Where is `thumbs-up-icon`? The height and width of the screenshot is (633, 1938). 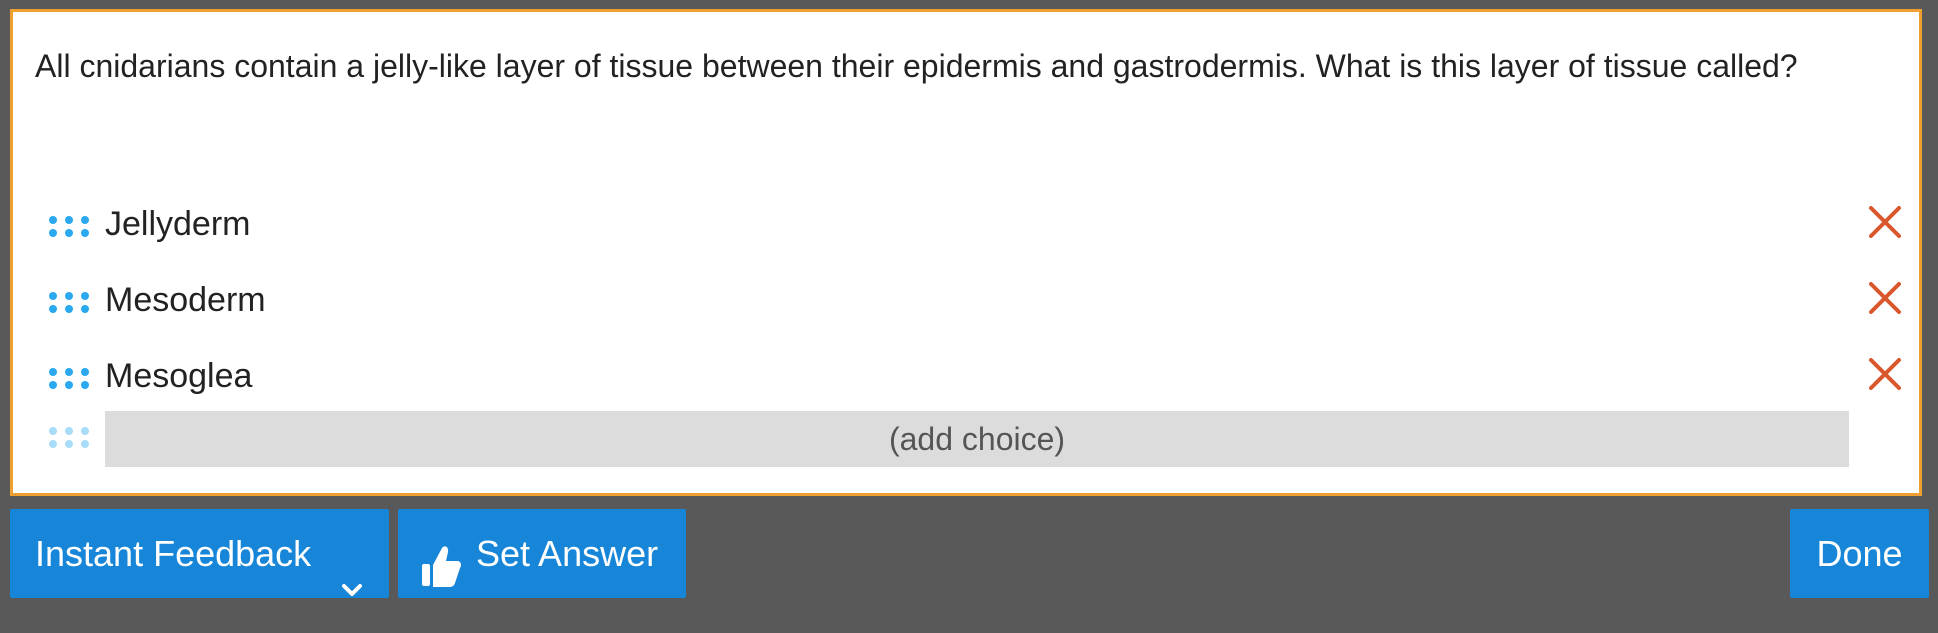 thumbs-up-icon is located at coordinates (441, 559).